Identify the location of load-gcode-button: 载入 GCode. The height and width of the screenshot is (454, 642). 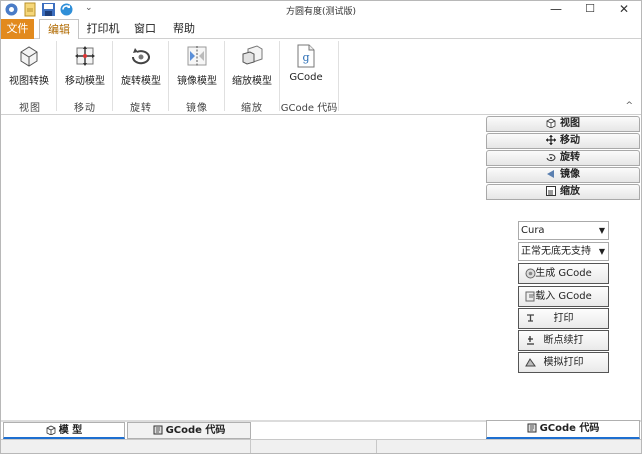
(563, 296).